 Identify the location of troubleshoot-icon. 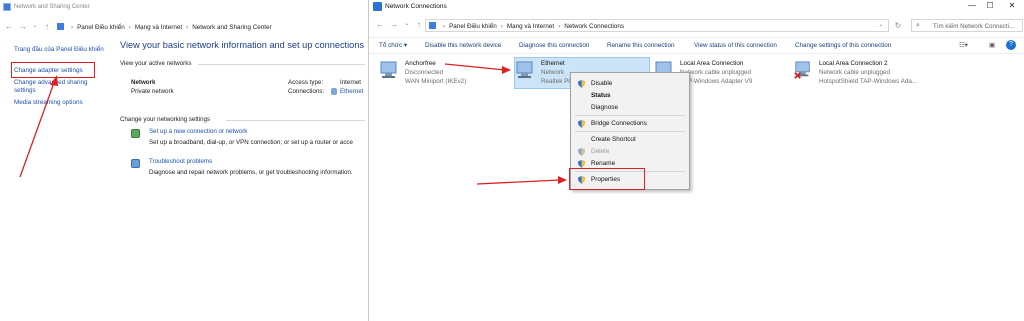
(135, 163).